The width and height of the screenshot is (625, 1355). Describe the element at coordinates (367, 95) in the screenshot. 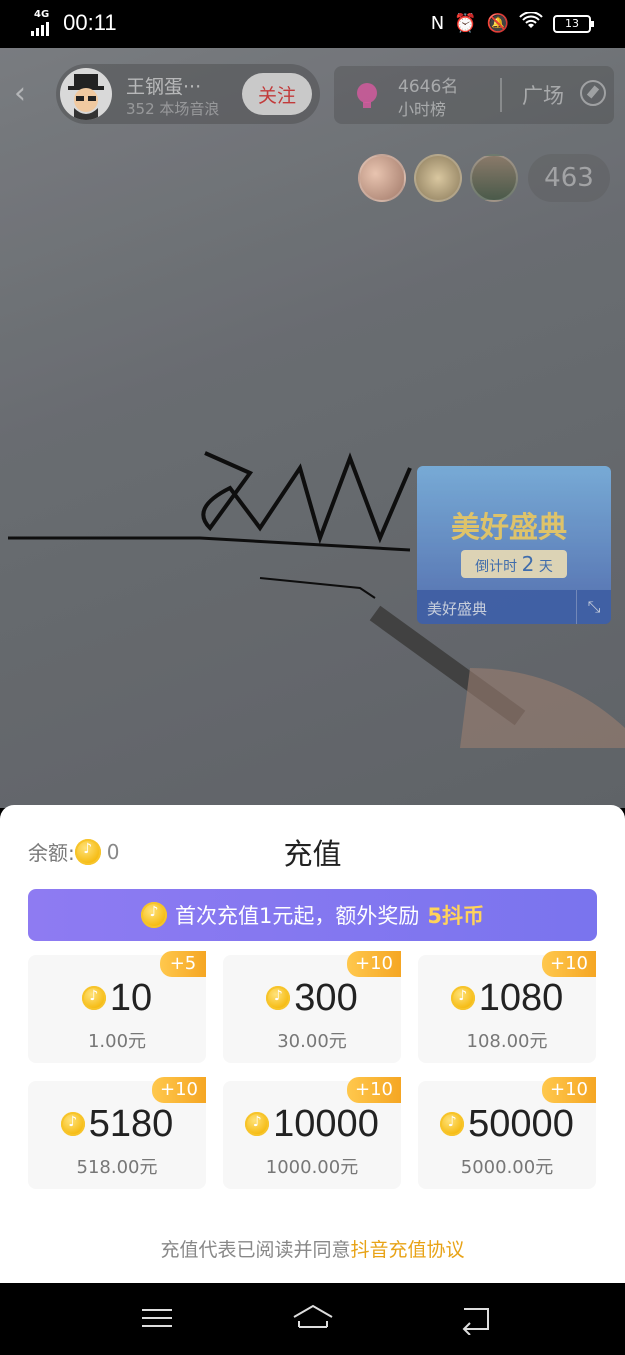

I see `trophy-icon` at that location.